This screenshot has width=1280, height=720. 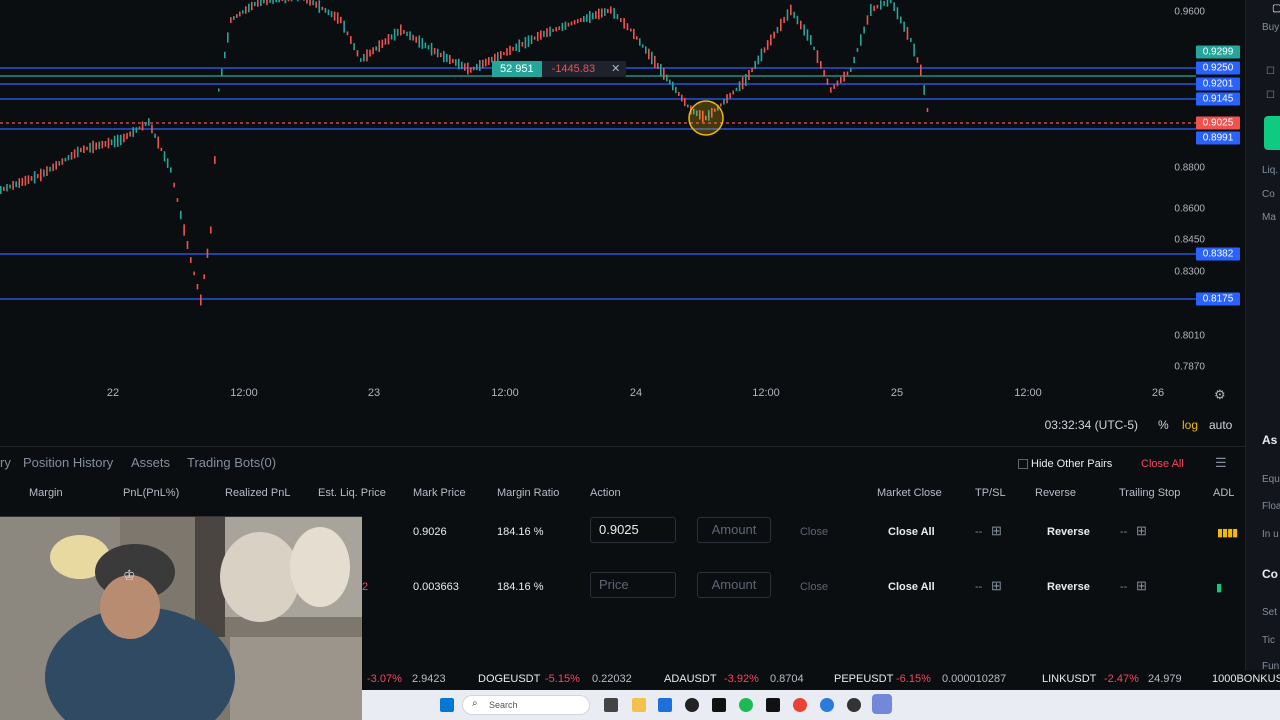 What do you see at coordinates (611, 705) in the screenshot?
I see `task-view-icon` at bounding box center [611, 705].